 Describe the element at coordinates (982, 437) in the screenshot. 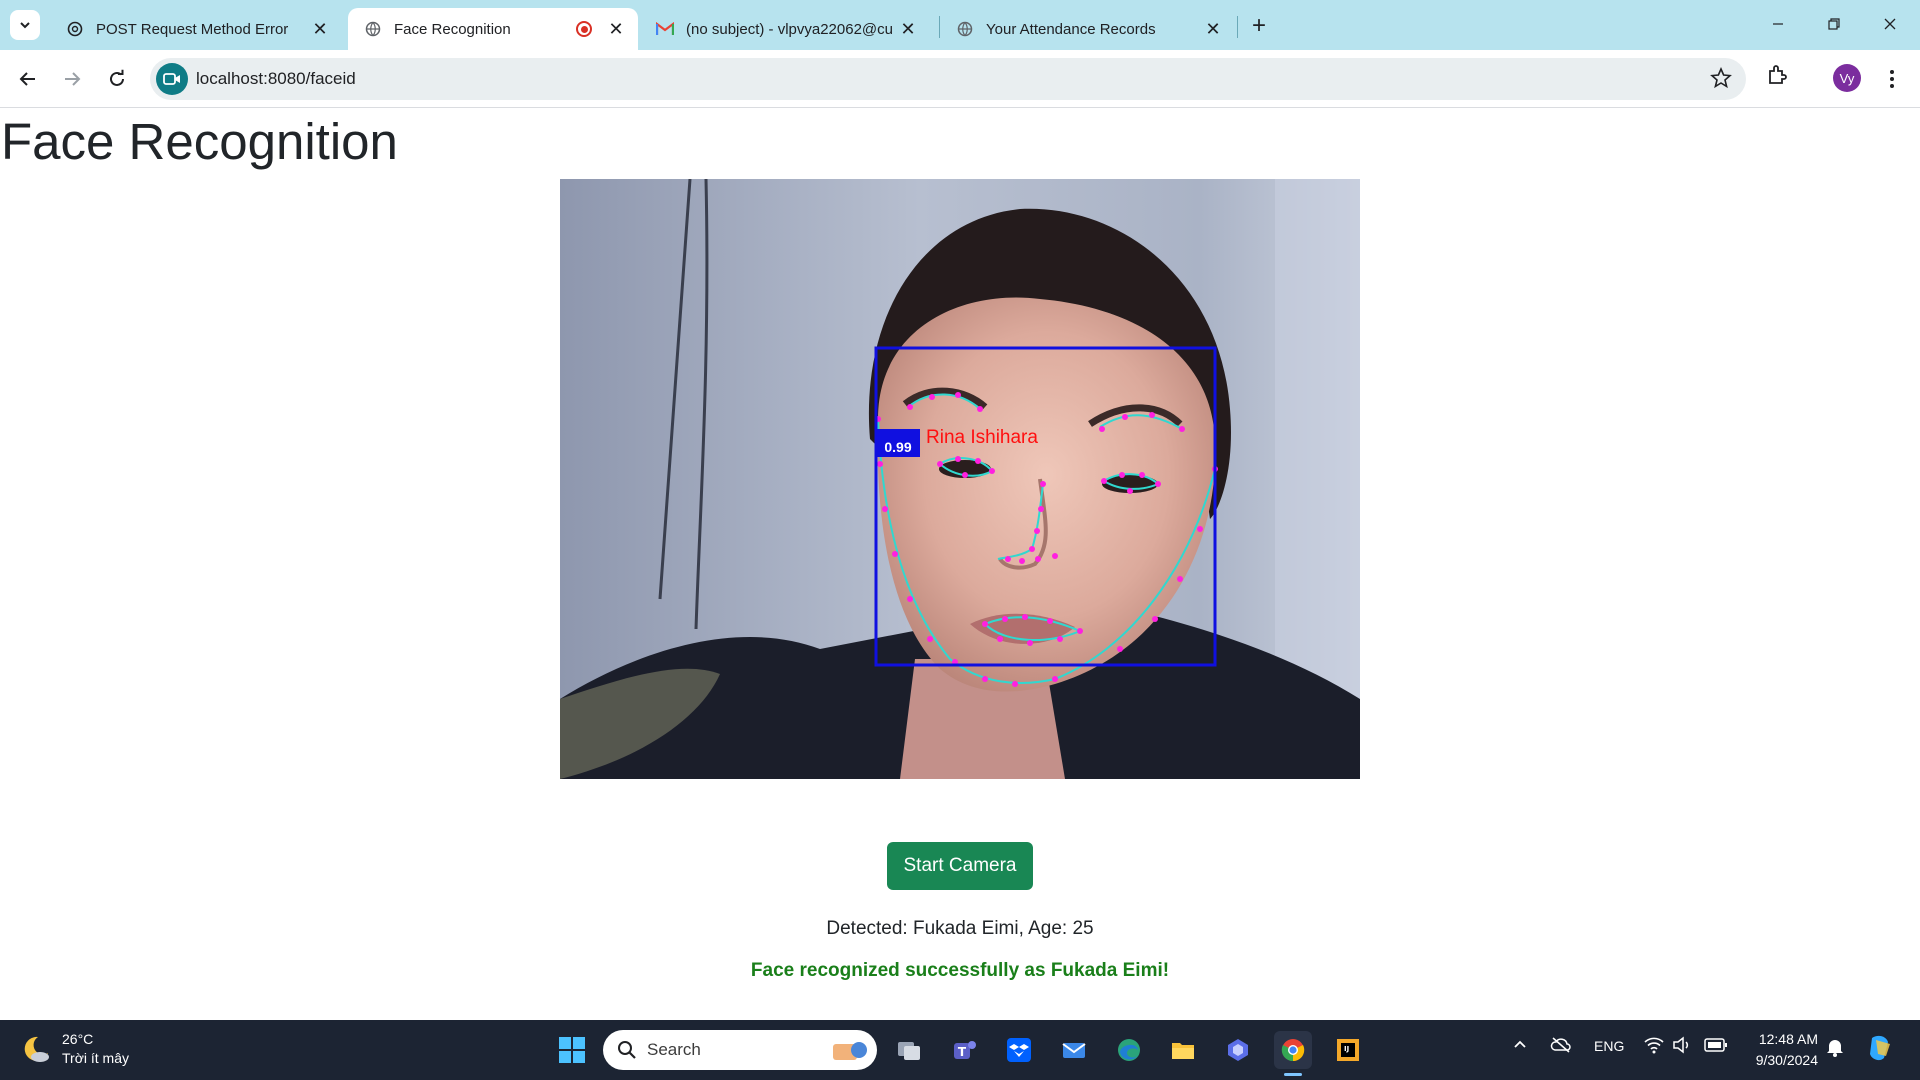

I see `face-name-label: Rina Ishihara` at that location.